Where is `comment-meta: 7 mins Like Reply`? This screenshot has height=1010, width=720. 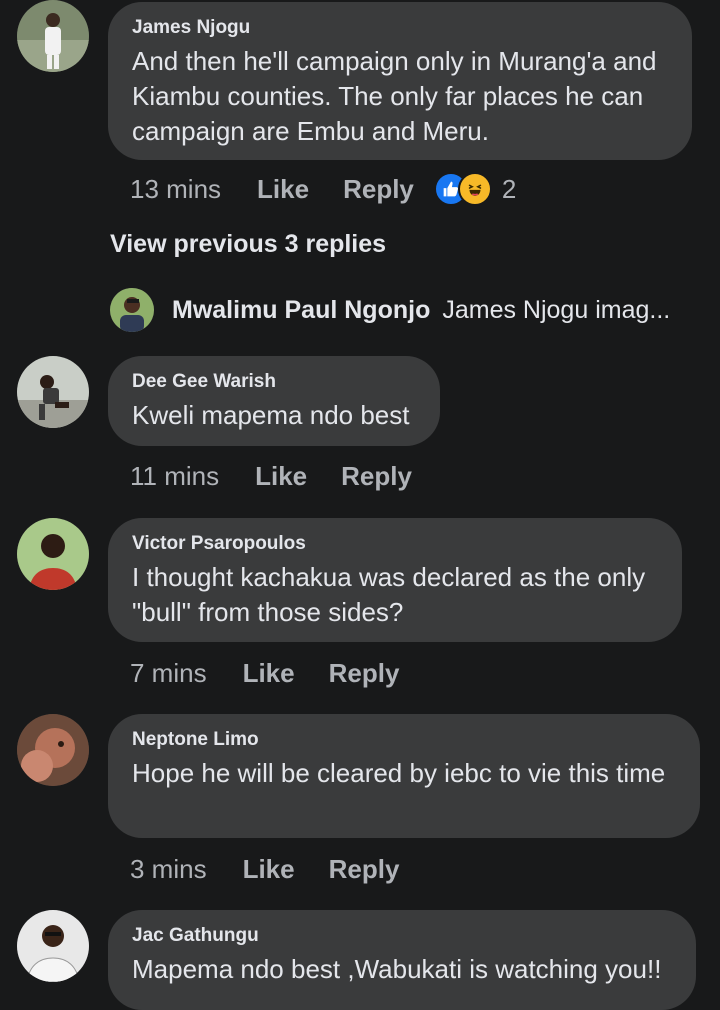
comment-meta: 7 mins Like Reply is located at coordinates (281, 673).